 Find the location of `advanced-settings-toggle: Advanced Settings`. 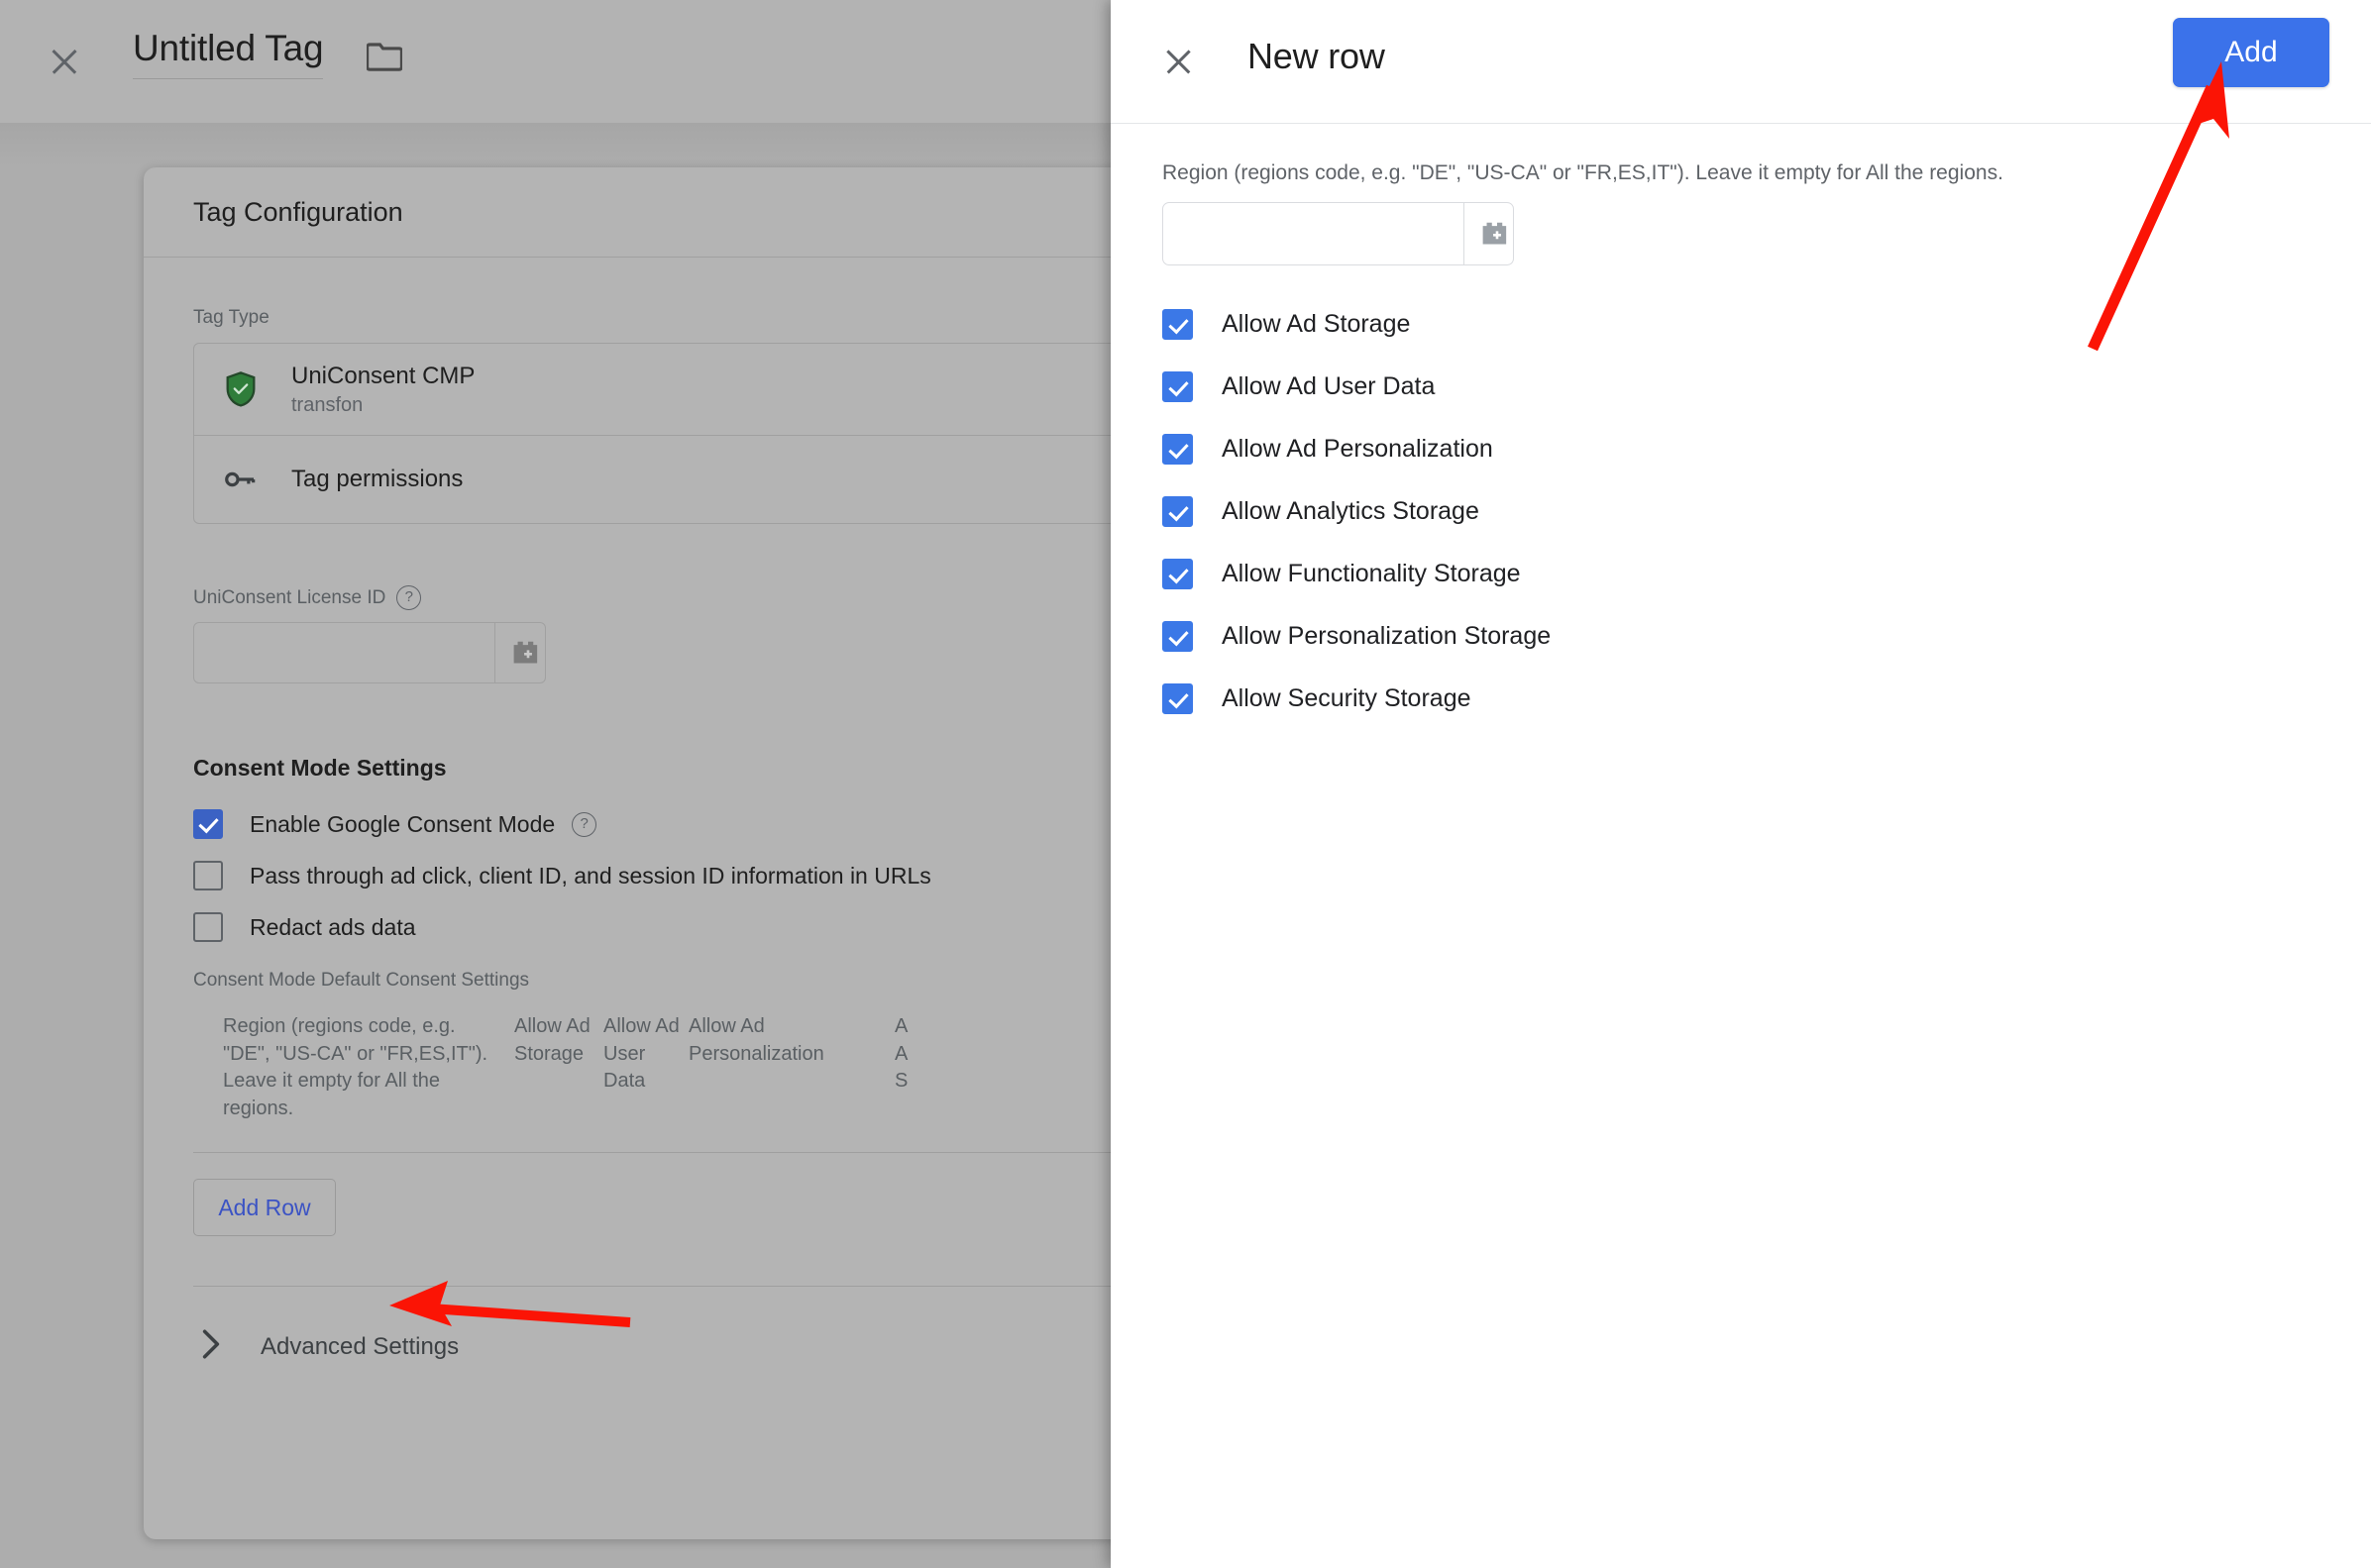

advanced-settings-toggle: Advanced Settings is located at coordinates (652, 1346).